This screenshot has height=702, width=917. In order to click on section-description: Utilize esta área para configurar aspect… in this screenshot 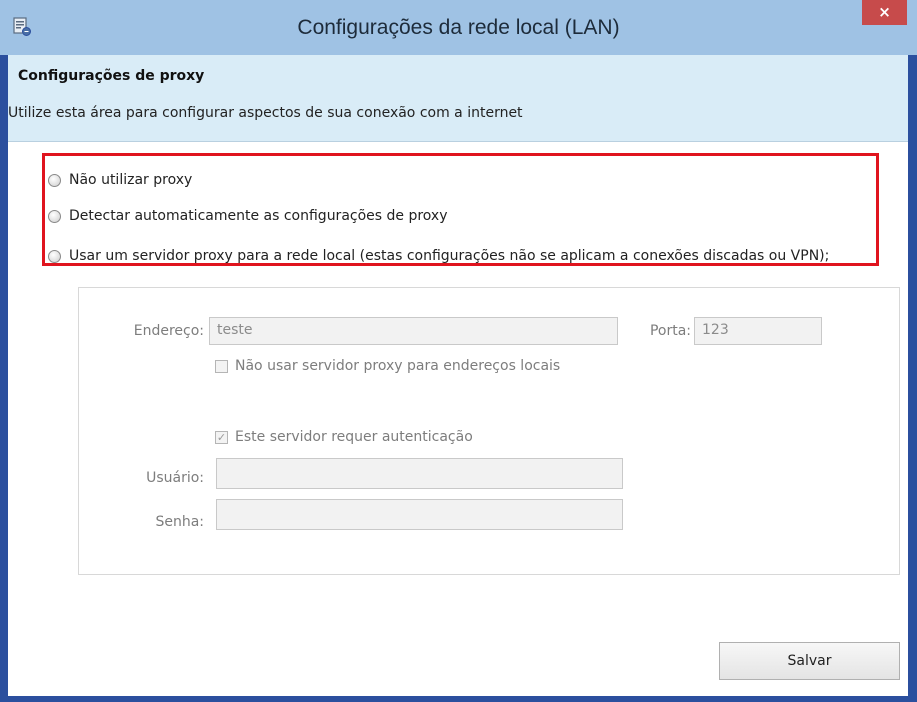, I will do `click(265, 113)`.